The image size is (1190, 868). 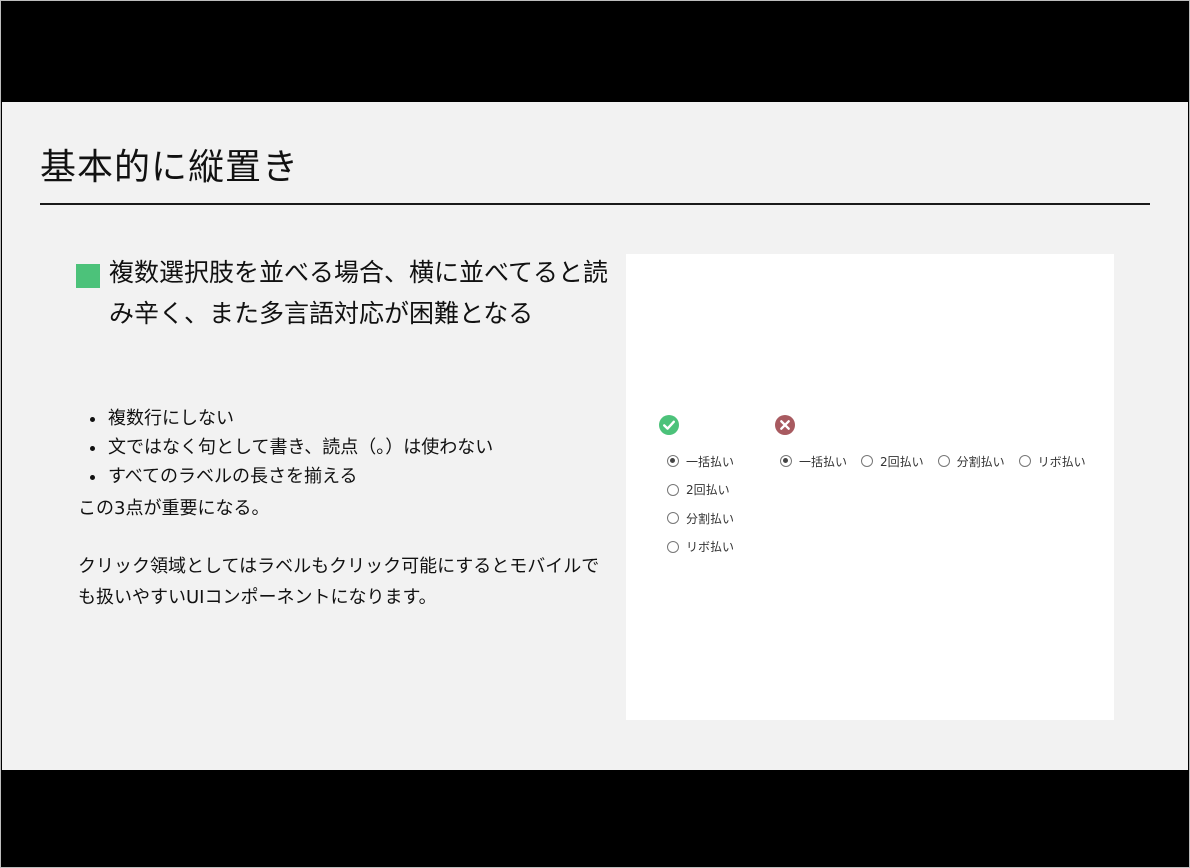 What do you see at coordinates (174, 508) in the screenshot?
I see `summary-text: この3点が重要になる。` at bounding box center [174, 508].